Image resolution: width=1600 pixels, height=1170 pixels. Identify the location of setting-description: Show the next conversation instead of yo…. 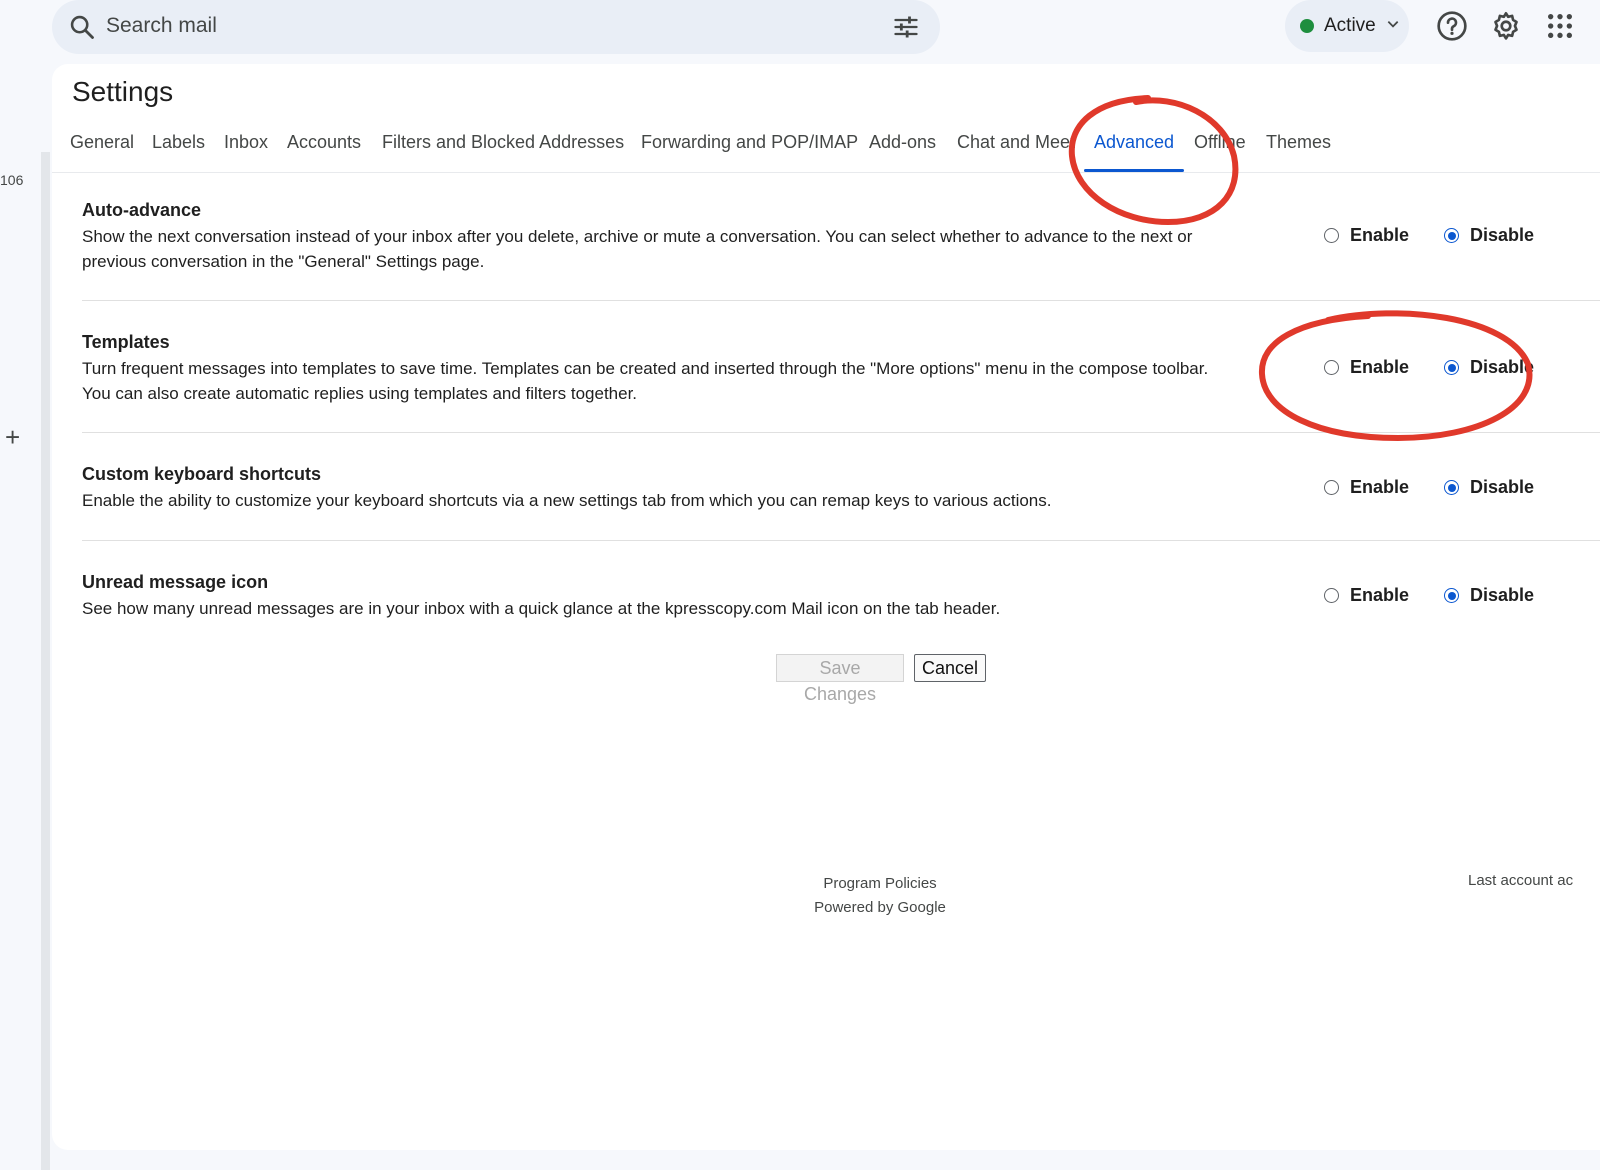
(637, 249).